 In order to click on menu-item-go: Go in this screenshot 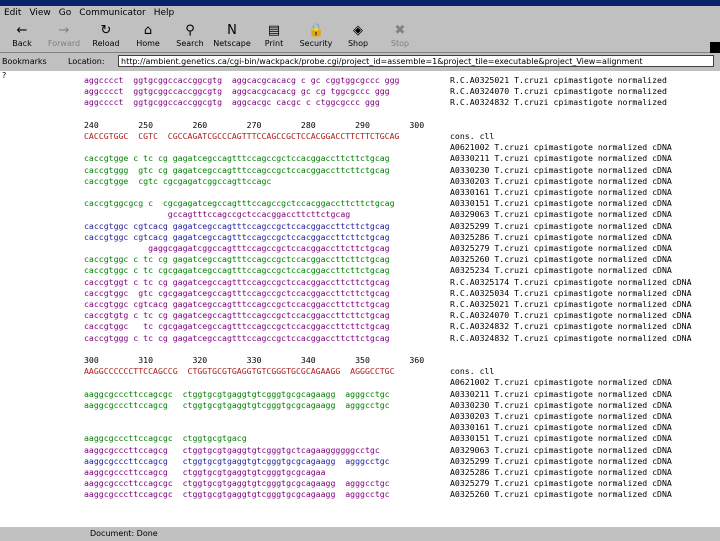, I will do `click(65, 13)`.